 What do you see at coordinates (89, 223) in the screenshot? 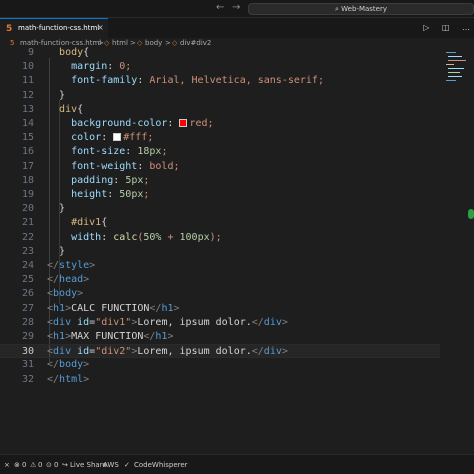
I see `code-text: #div1{` at bounding box center [89, 223].